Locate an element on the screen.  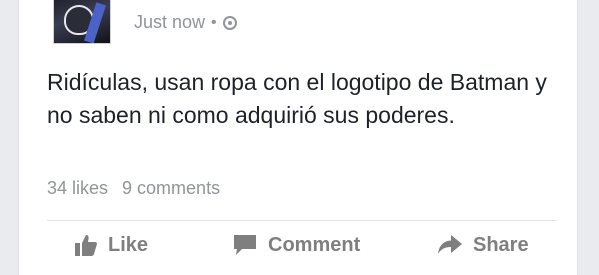
comment-button: Comment is located at coordinates (296, 245).